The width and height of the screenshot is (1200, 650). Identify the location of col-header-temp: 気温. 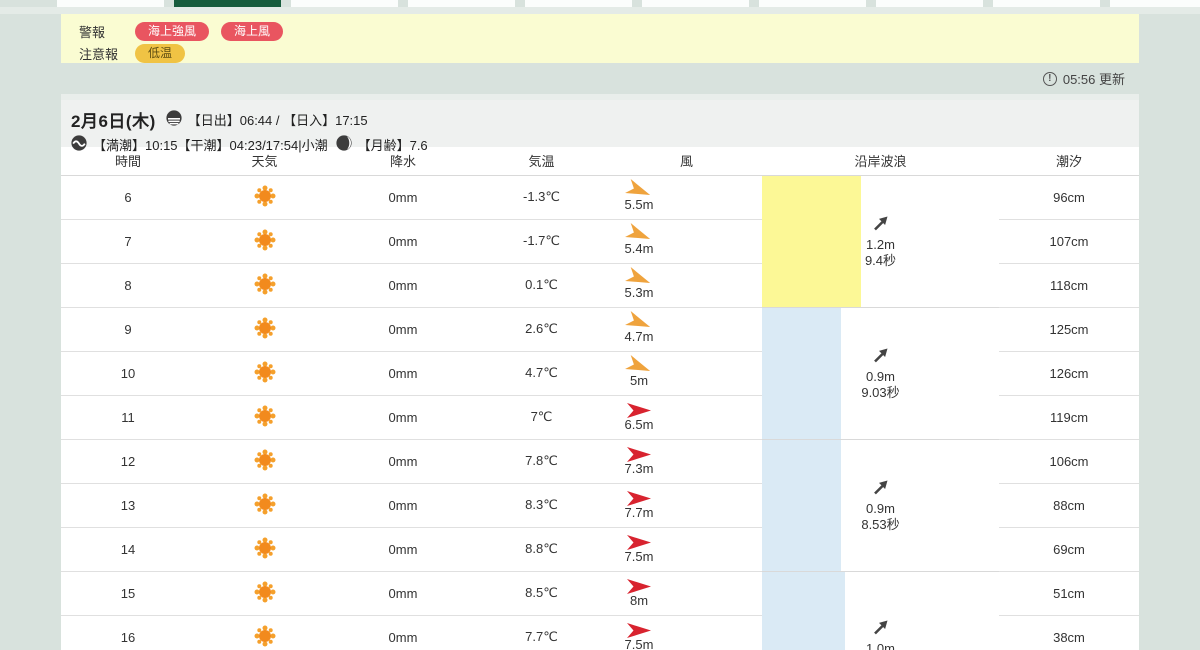
(541, 161).